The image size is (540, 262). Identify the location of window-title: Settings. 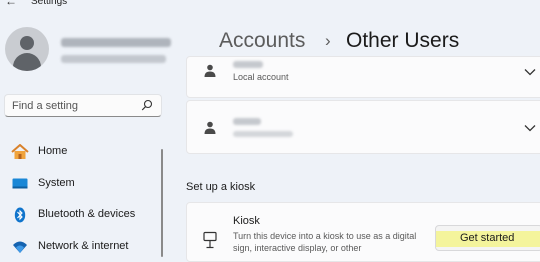
(49, 3).